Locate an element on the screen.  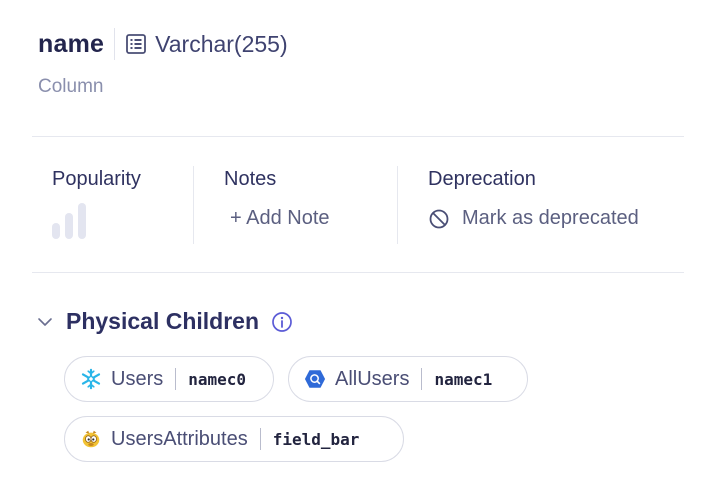
section-title: Physical Children is located at coordinates (162, 321).